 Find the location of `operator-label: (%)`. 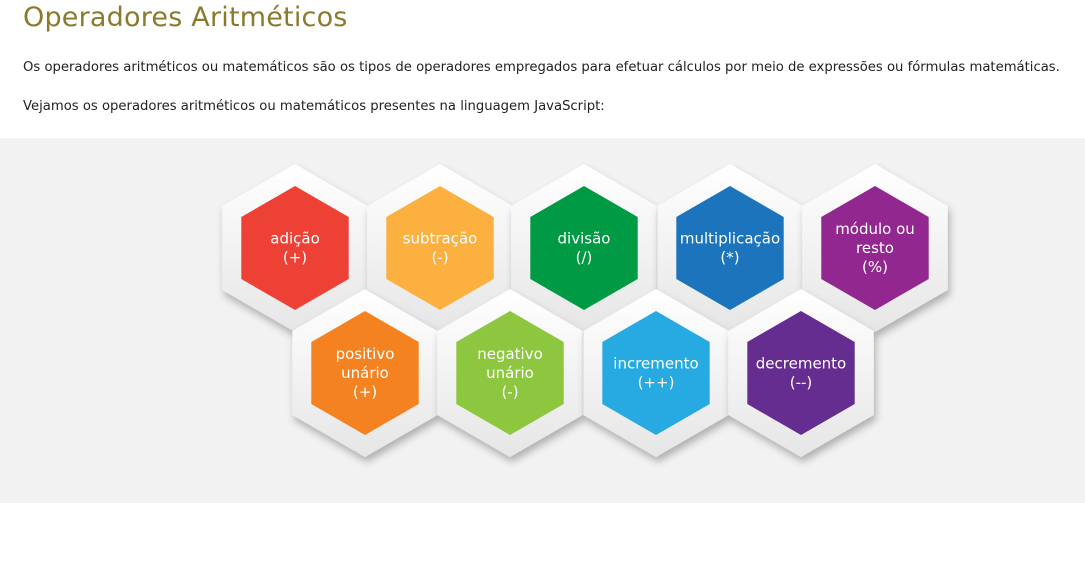

operator-label: (%) is located at coordinates (875, 267).